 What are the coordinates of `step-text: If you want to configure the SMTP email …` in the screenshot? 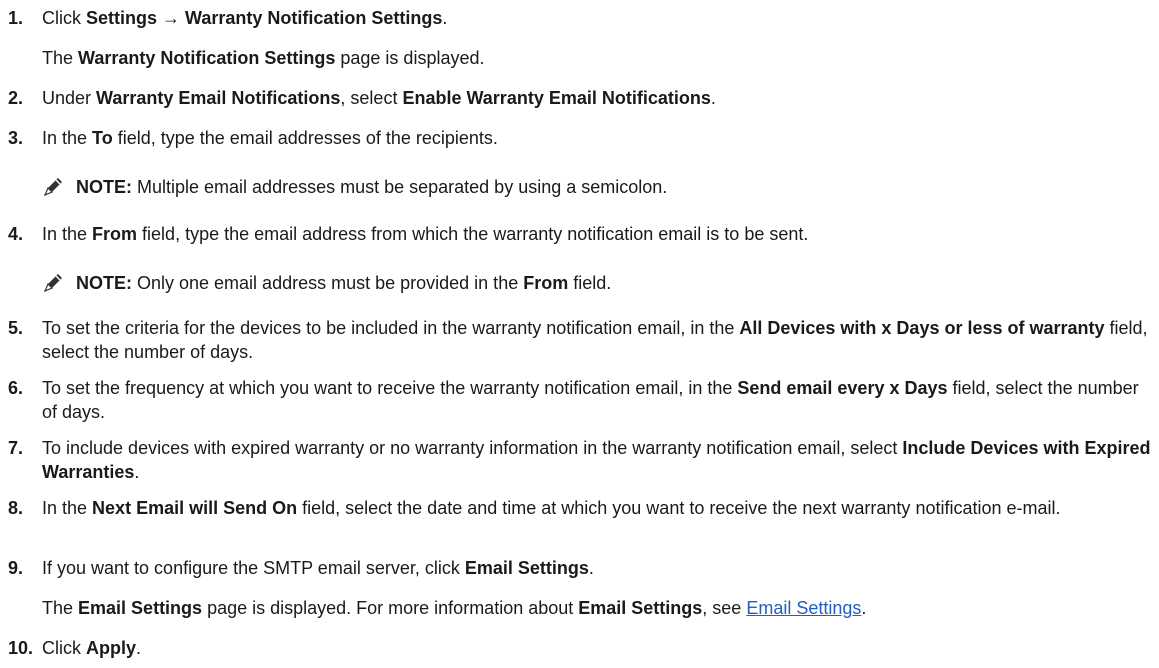 It's located at (318, 568).